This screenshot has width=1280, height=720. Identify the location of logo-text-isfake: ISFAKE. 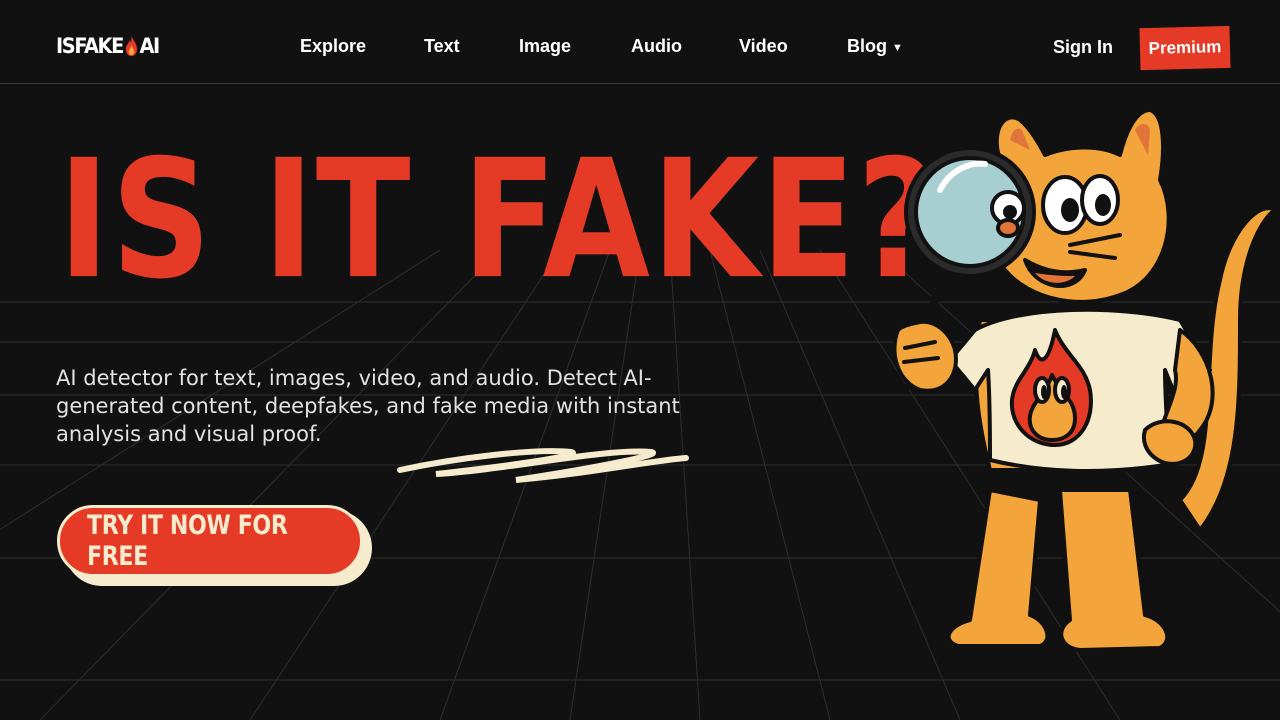
(90, 46).